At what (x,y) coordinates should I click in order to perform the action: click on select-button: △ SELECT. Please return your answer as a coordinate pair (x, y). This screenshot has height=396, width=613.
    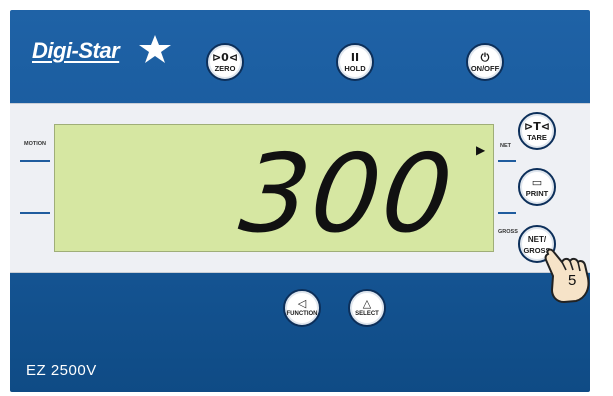
    Looking at the image, I should click on (367, 308).